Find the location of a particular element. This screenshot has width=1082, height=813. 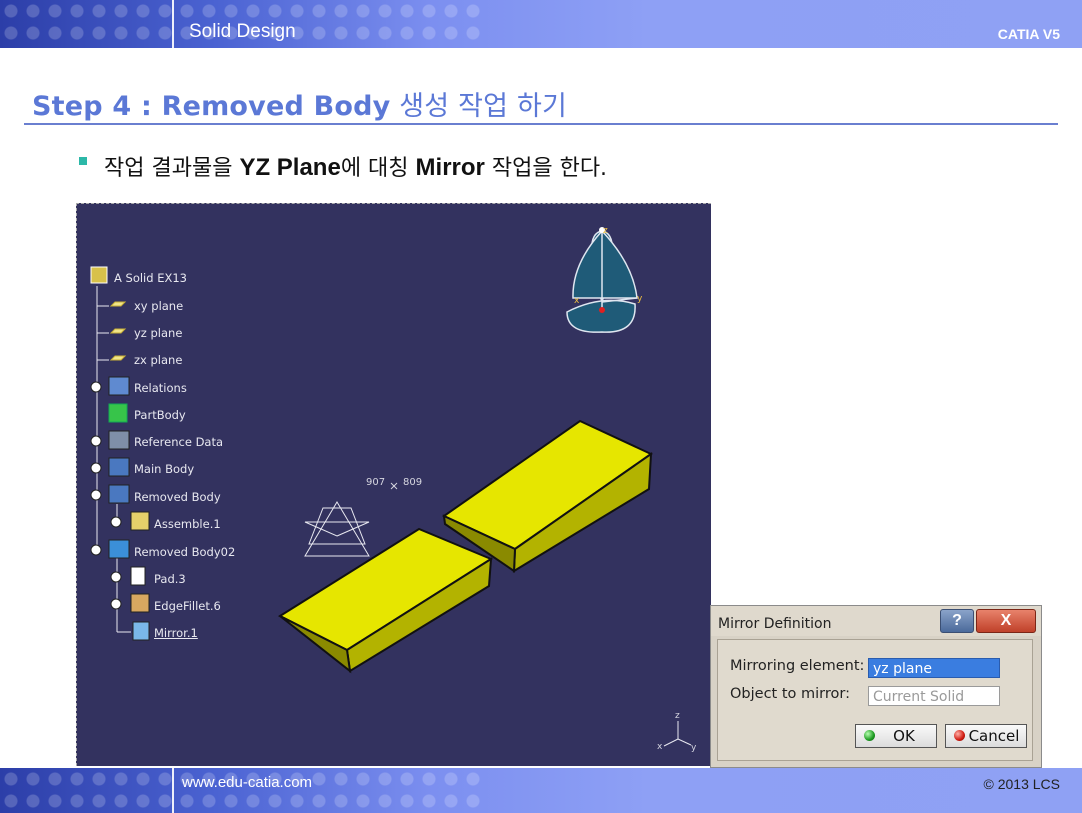

bullet-part2: 에 대칭 is located at coordinates (378, 168).